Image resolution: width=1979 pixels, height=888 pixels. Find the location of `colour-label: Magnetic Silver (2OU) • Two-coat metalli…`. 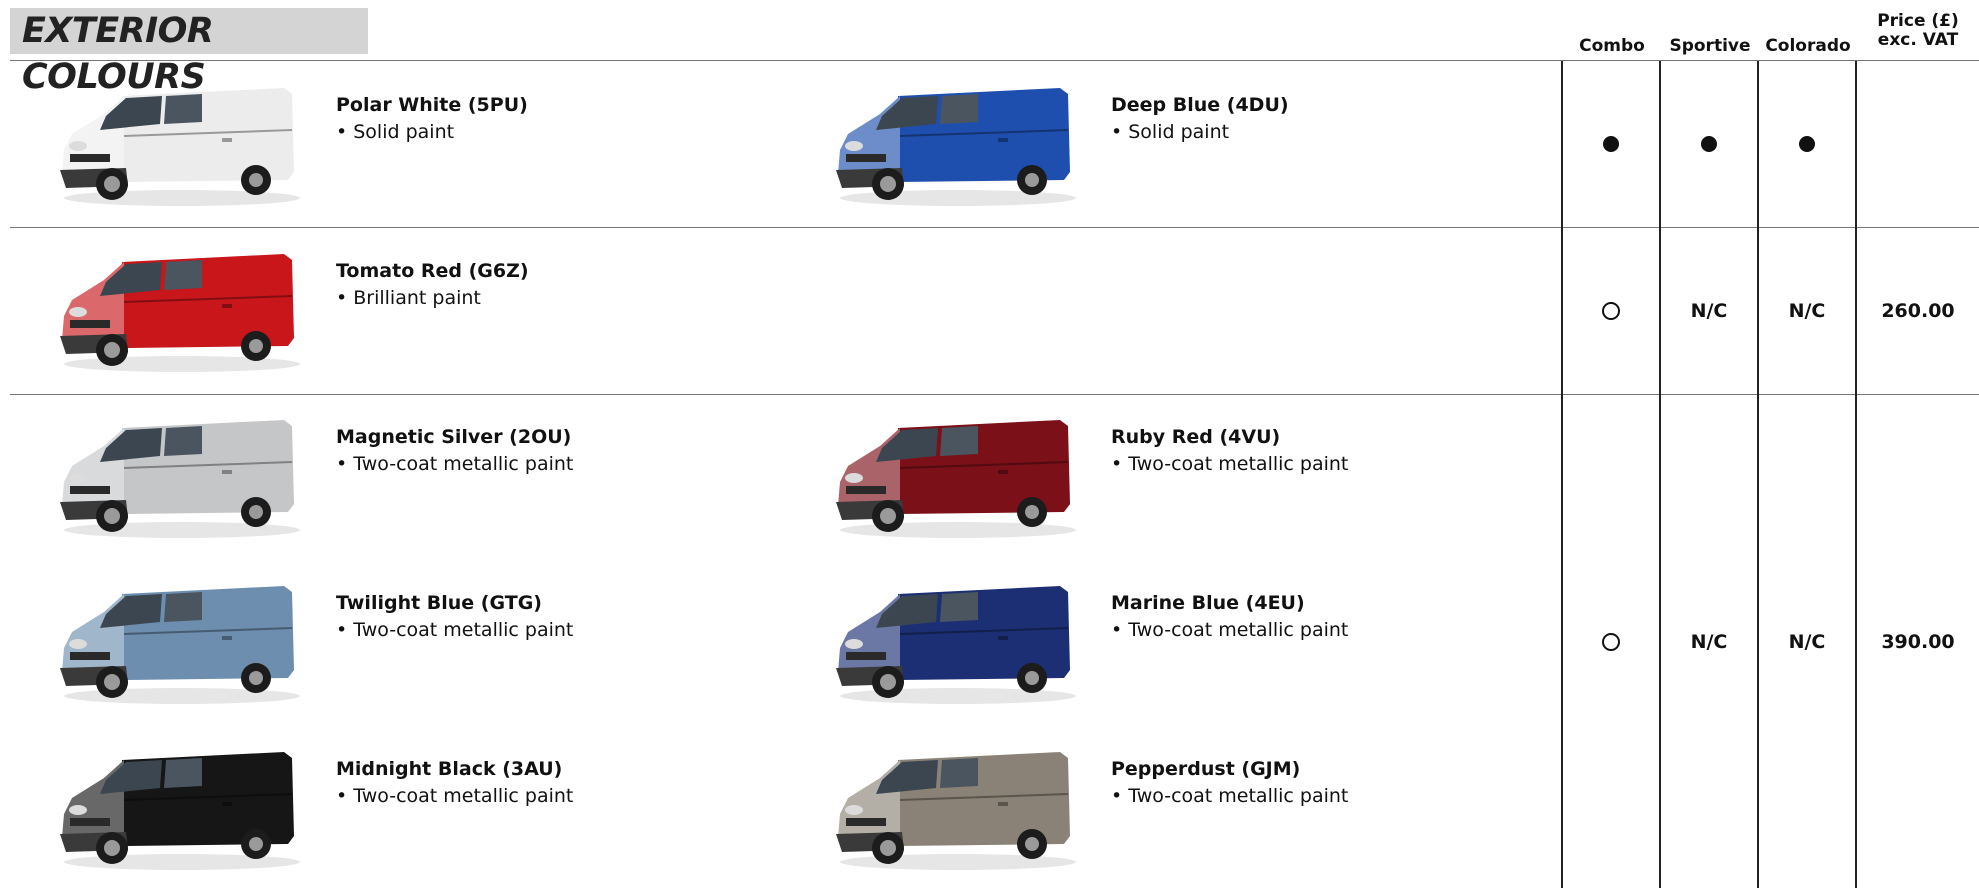

colour-label: Magnetic Silver (2OU) • Two-coat metalli… is located at coordinates (454, 451).